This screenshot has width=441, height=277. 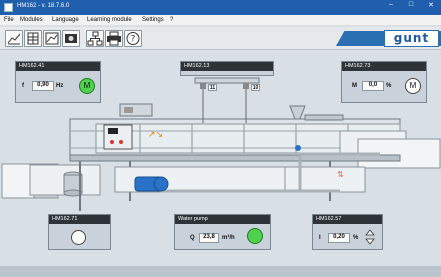 What do you see at coordinates (192, 238) in the screenshot?
I see `flow-symbol: Q` at bounding box center [192, 238].